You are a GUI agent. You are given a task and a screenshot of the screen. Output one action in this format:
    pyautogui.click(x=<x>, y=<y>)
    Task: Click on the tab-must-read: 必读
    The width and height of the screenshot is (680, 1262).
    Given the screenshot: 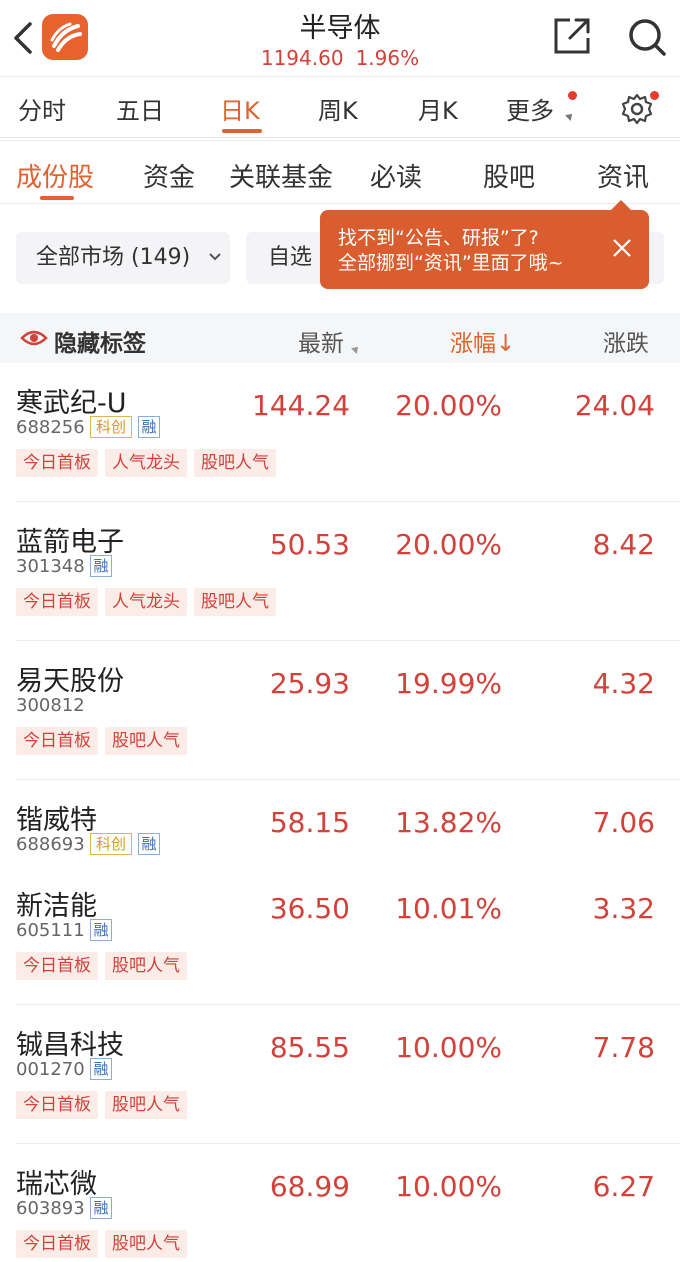 What is the action you would take?
    pyautogui.click(x=396, y=175)
    